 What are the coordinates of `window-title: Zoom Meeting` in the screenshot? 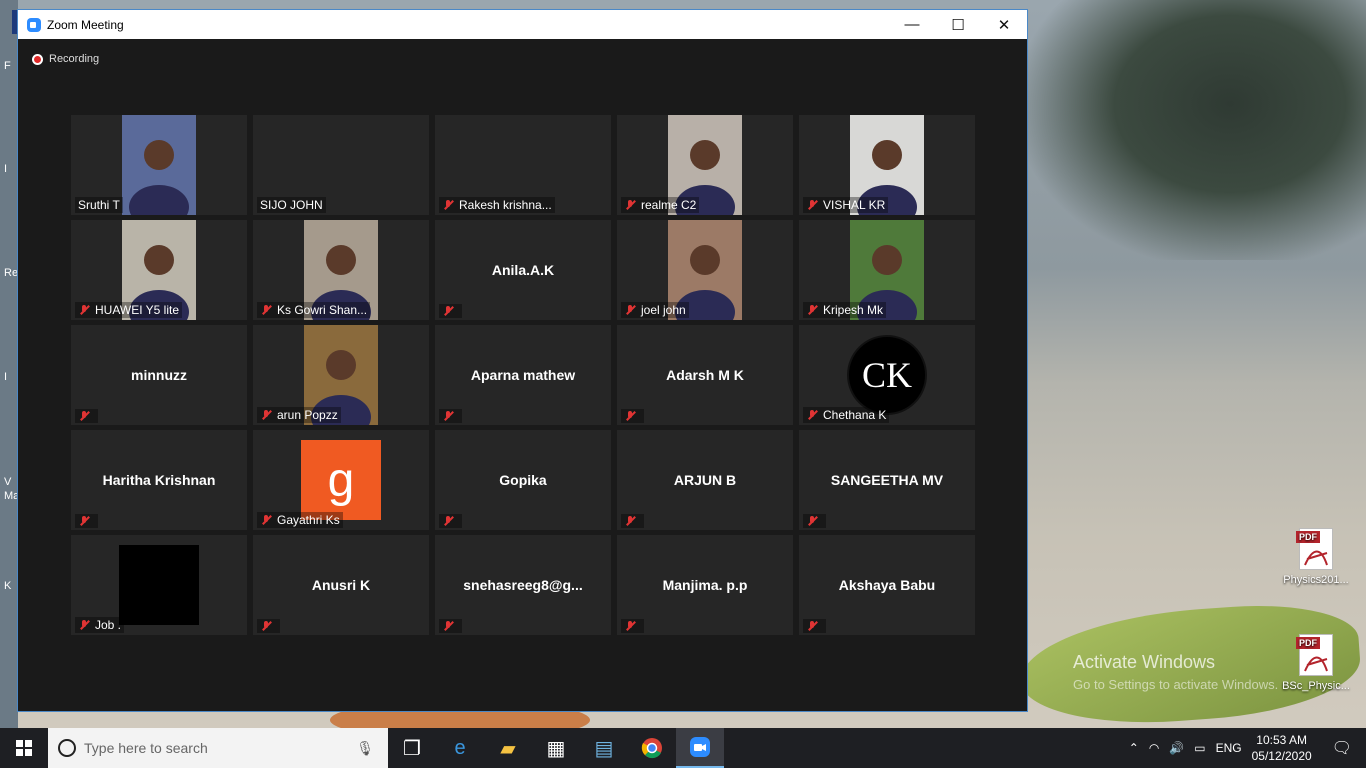 It's located at (85, 24).